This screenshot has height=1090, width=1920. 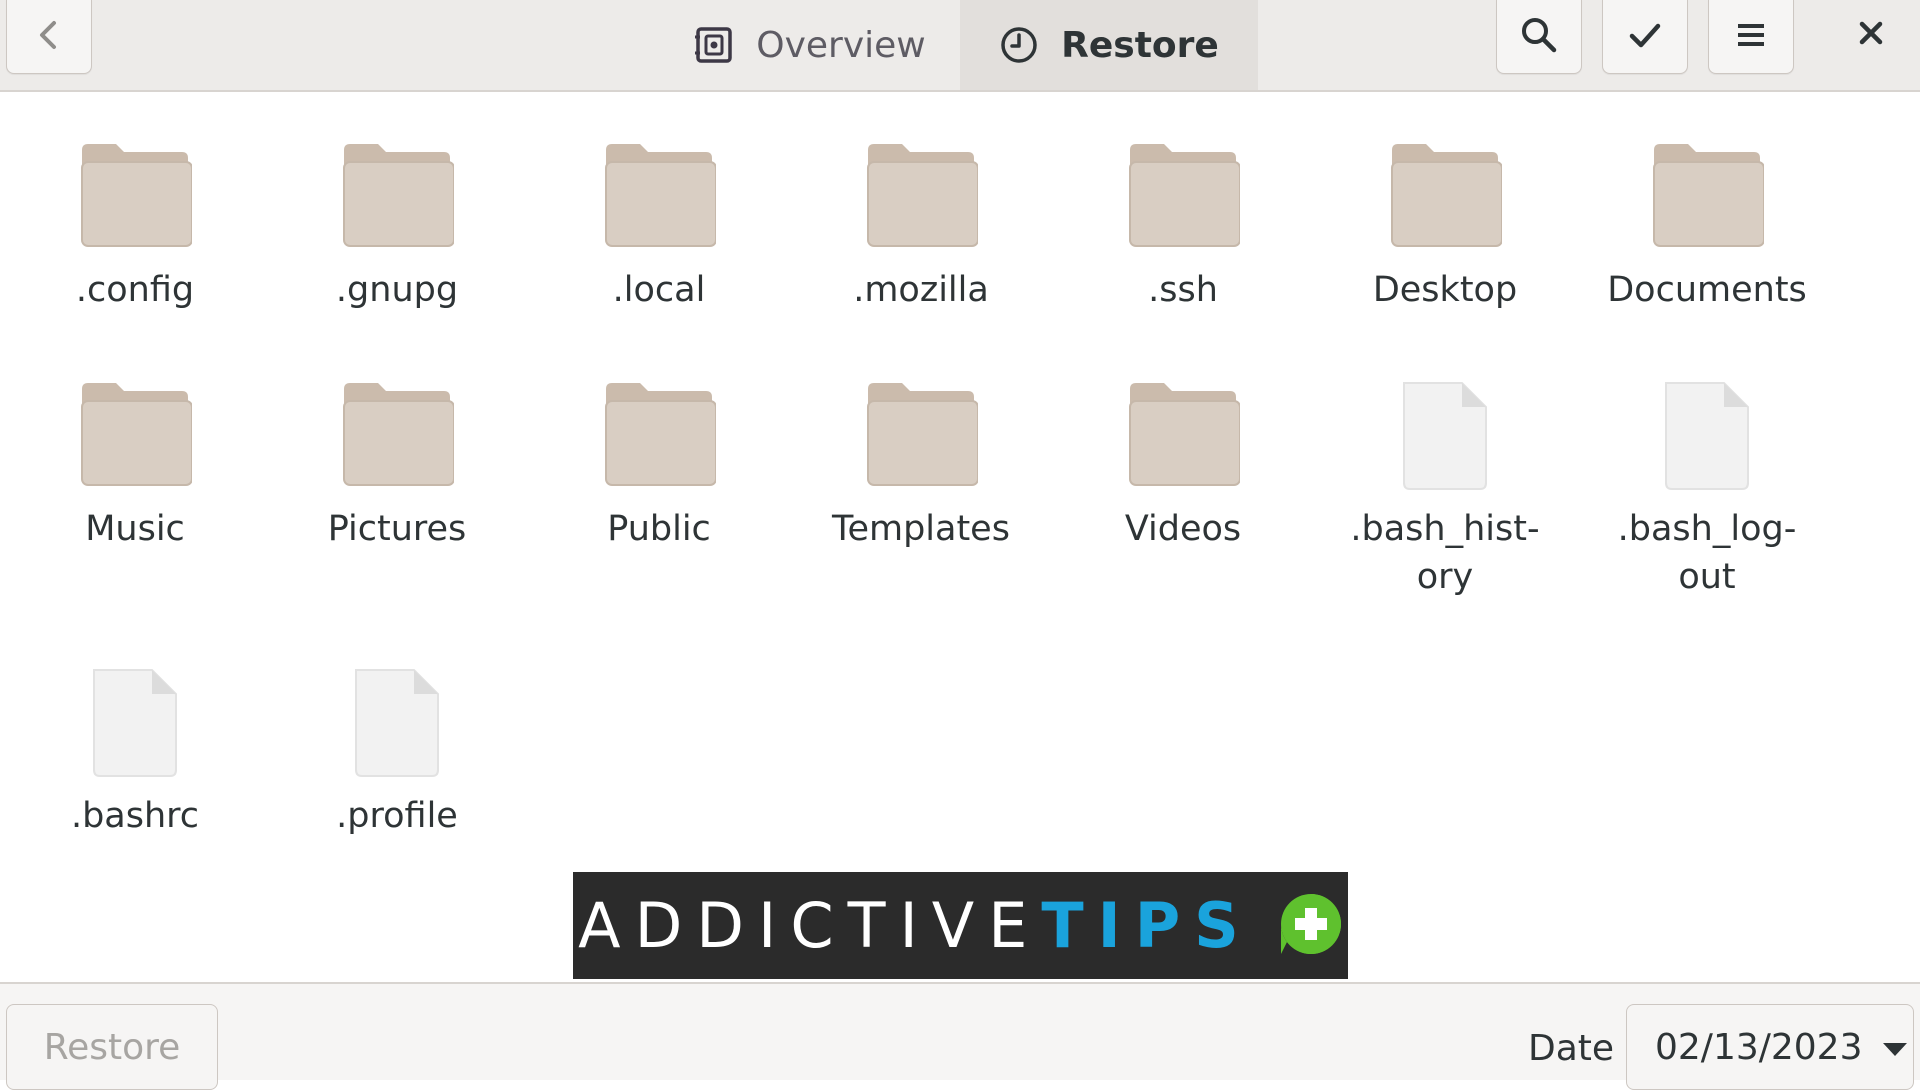 I want to click on file-item: .bashrc, so click(x=135, y=749).